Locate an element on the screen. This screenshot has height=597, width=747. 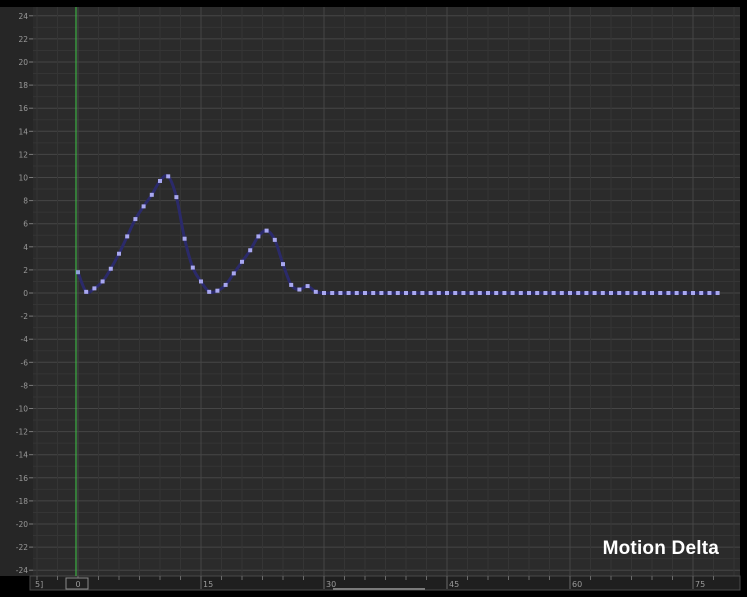
y-tick-label: -8 is located at coordinates (25, 385).